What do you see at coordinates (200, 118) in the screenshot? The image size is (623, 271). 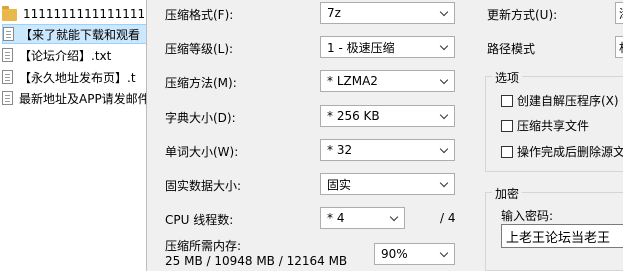 I see `dictionary-label: 字典大小(D):` at bounding box center [200, 118].